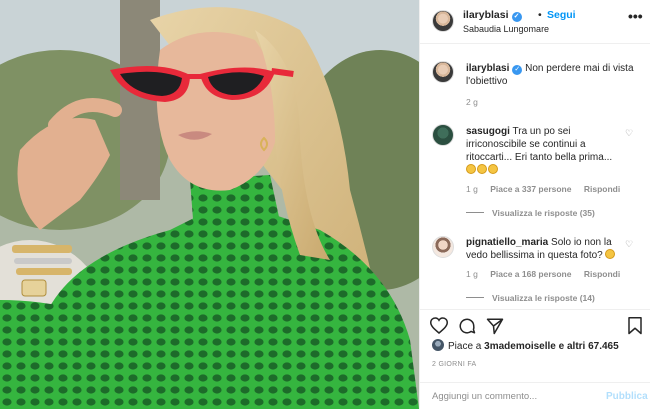  Describe the element at coordinates (488, 131) in the screenshot. I see `comment-username: sasugogi` at that location.